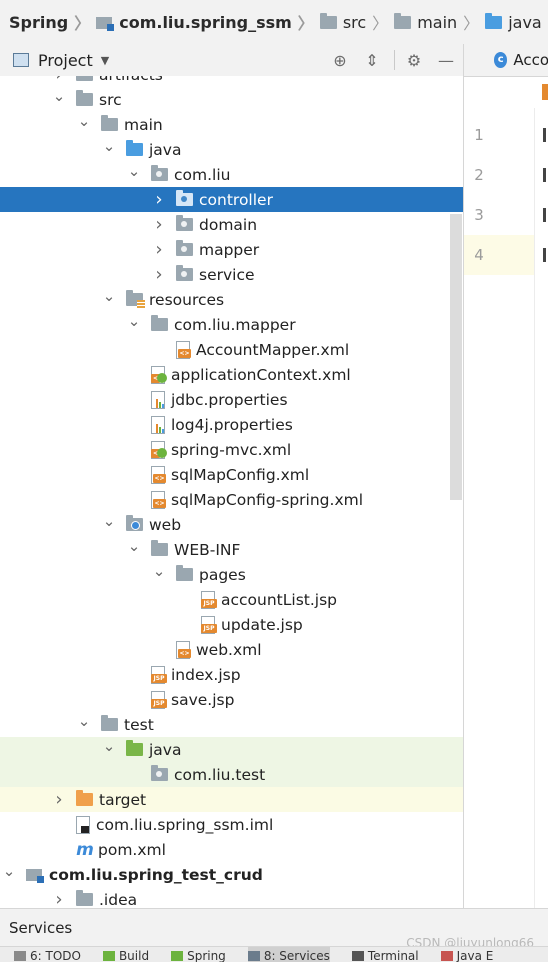  I want to click on tree-node: ⌄ web, so click(225, 524).